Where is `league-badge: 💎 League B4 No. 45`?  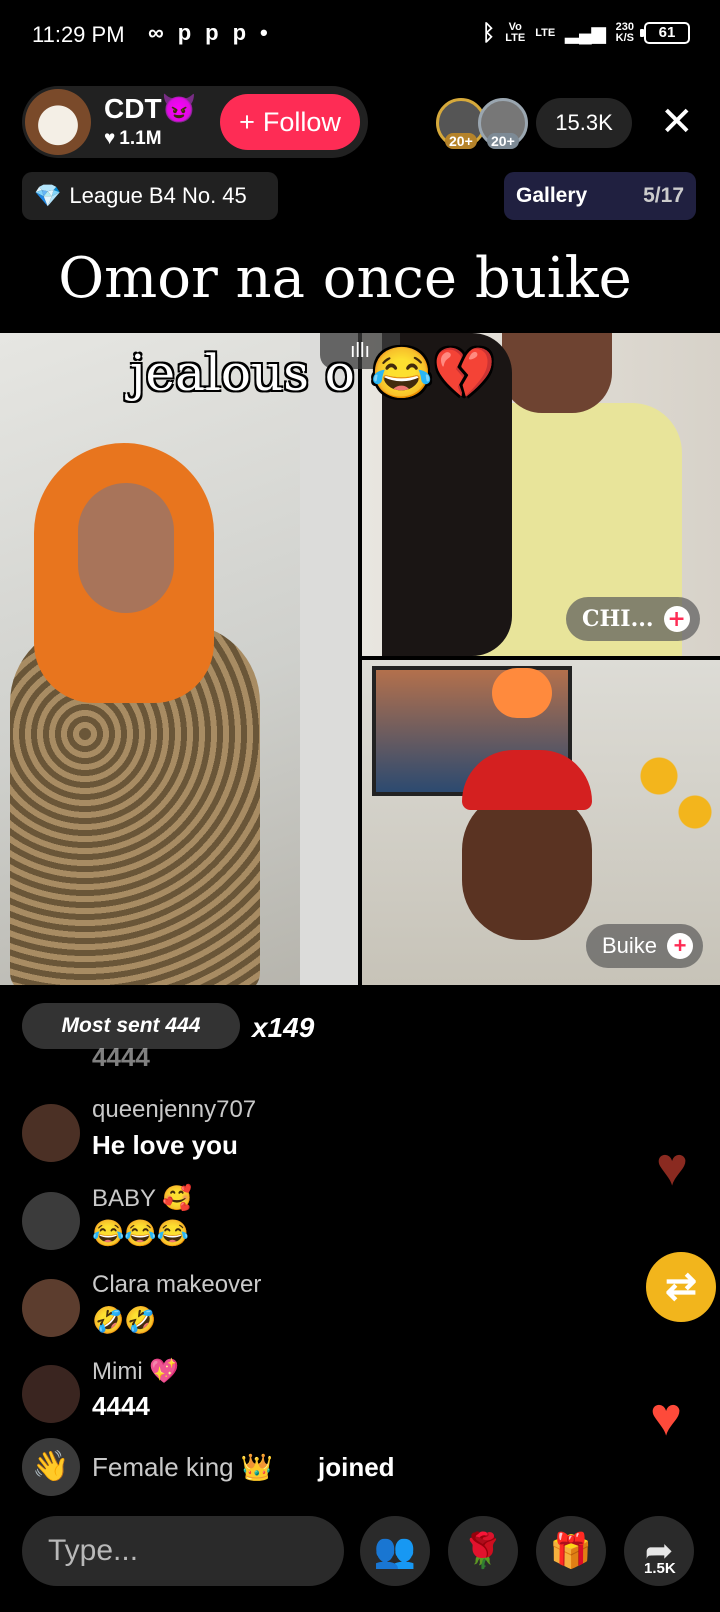 league-badge: 💎 League B4 No. 45 is located at coordinates (150, 196).